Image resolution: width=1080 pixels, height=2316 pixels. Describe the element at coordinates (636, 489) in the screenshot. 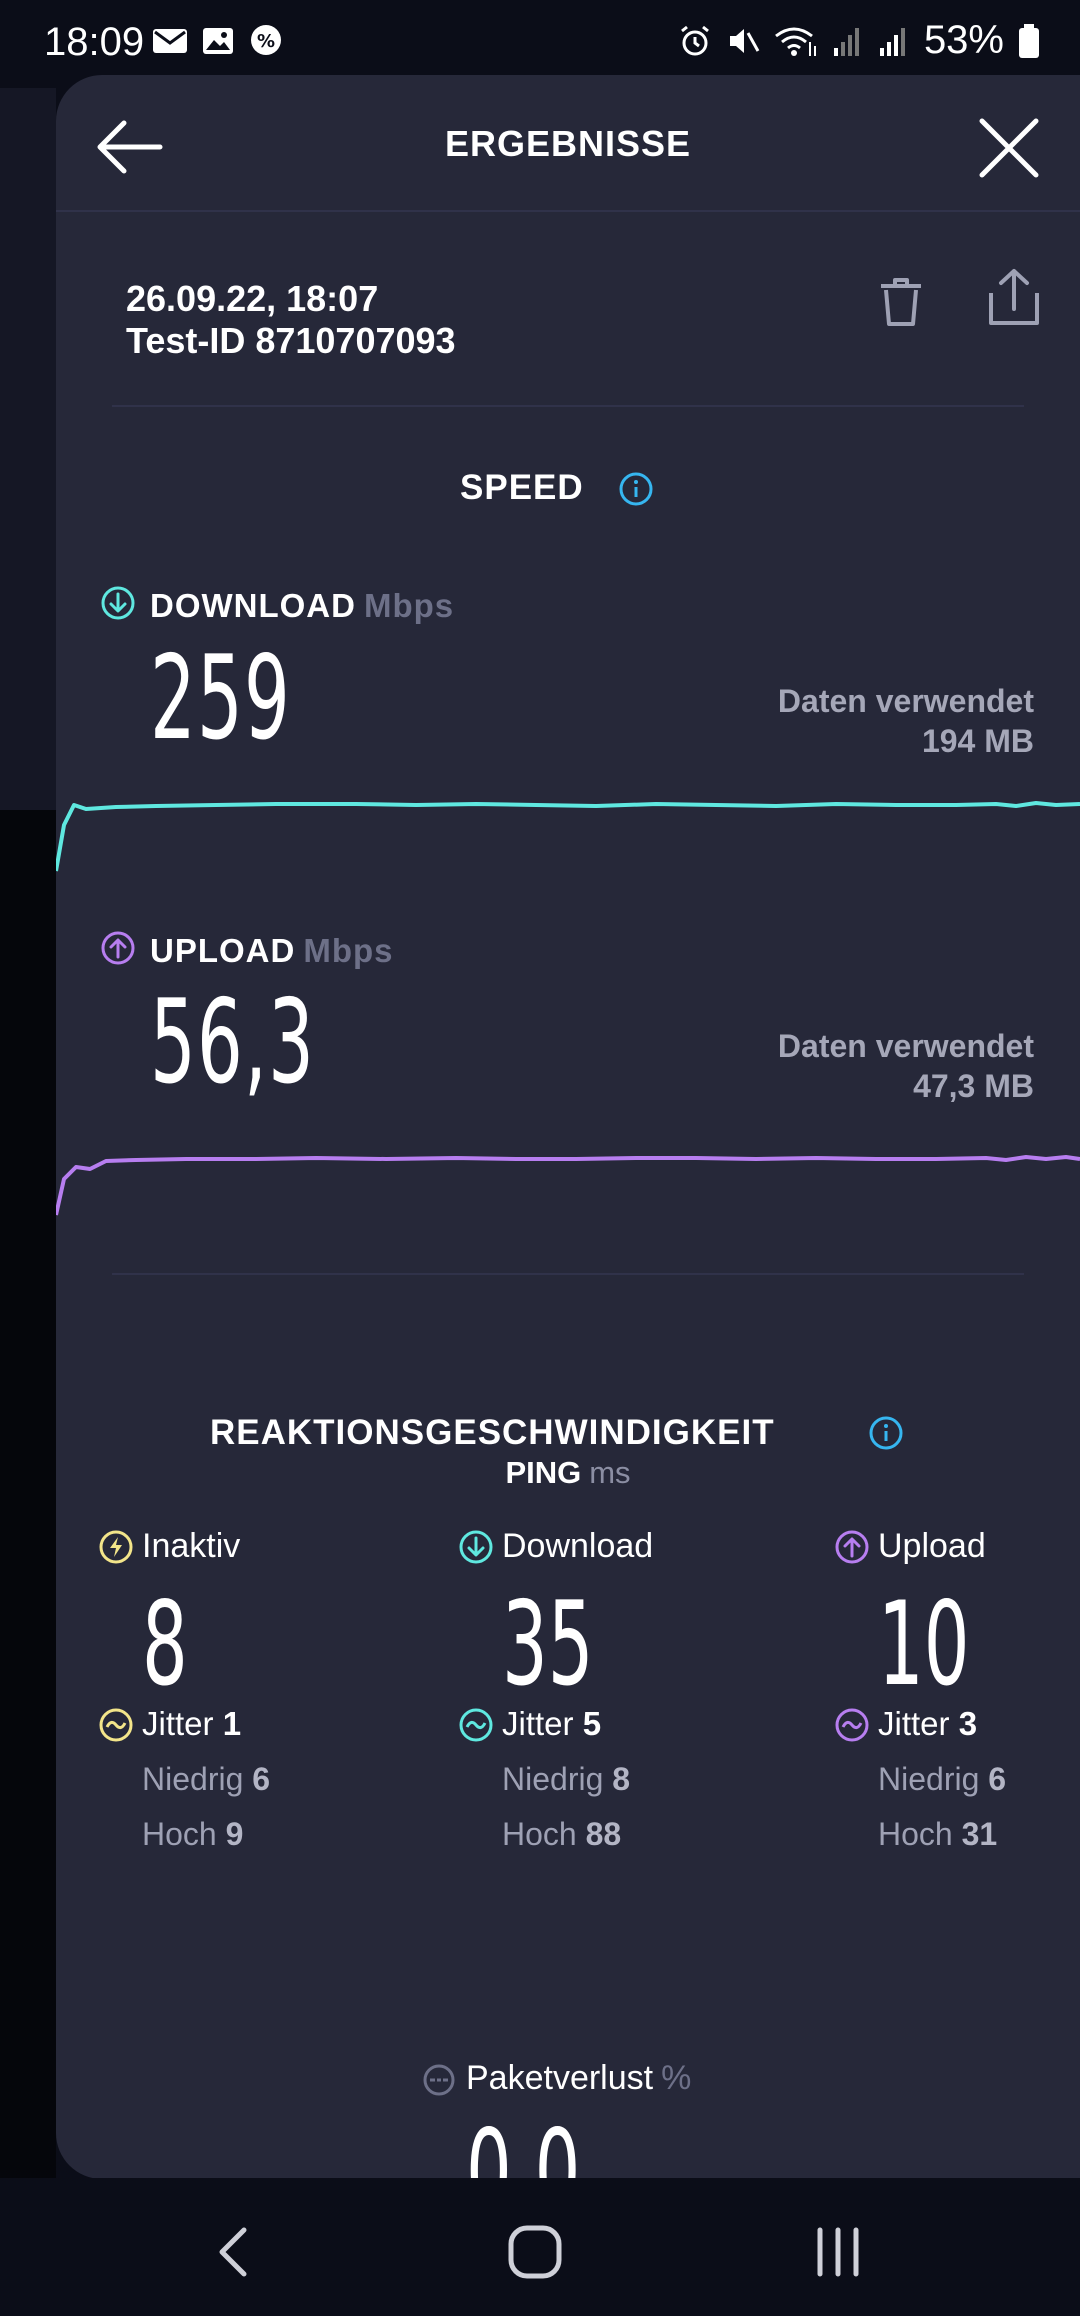

I see `speed-info-icon` at that location.